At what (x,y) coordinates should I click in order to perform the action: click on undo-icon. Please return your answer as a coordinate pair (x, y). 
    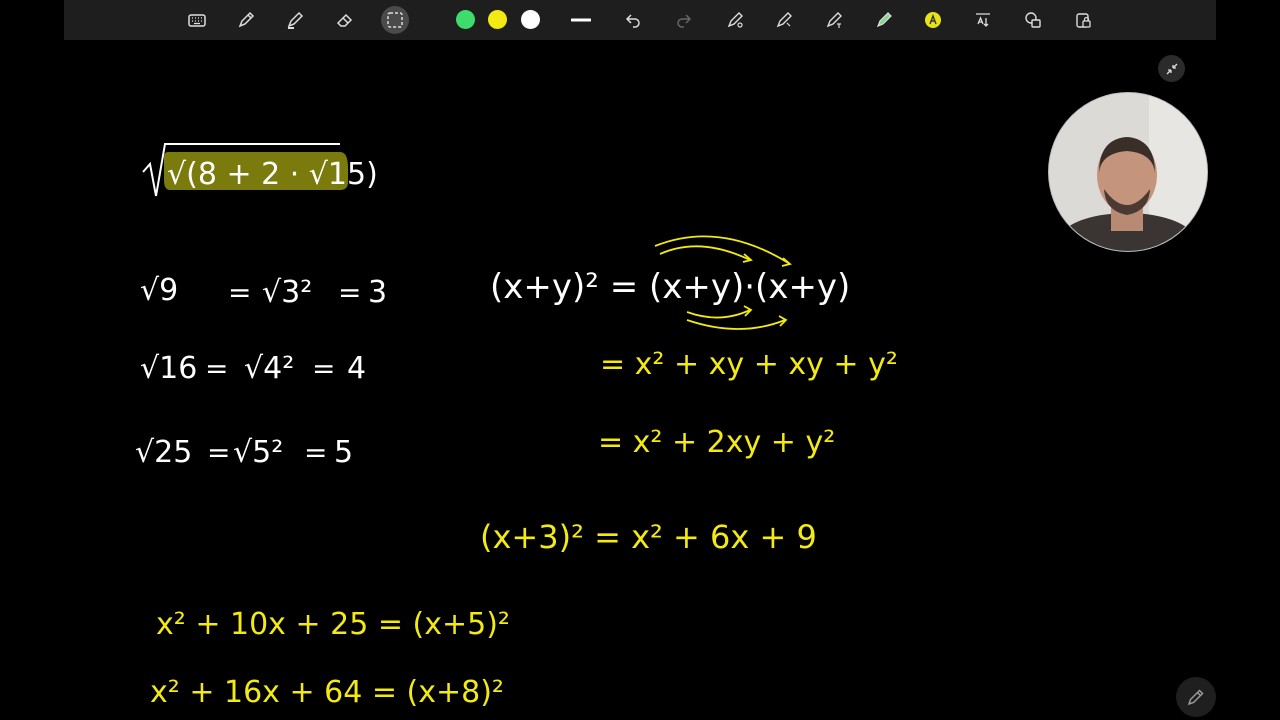
    Looking at the image, I should click on (633, 20).